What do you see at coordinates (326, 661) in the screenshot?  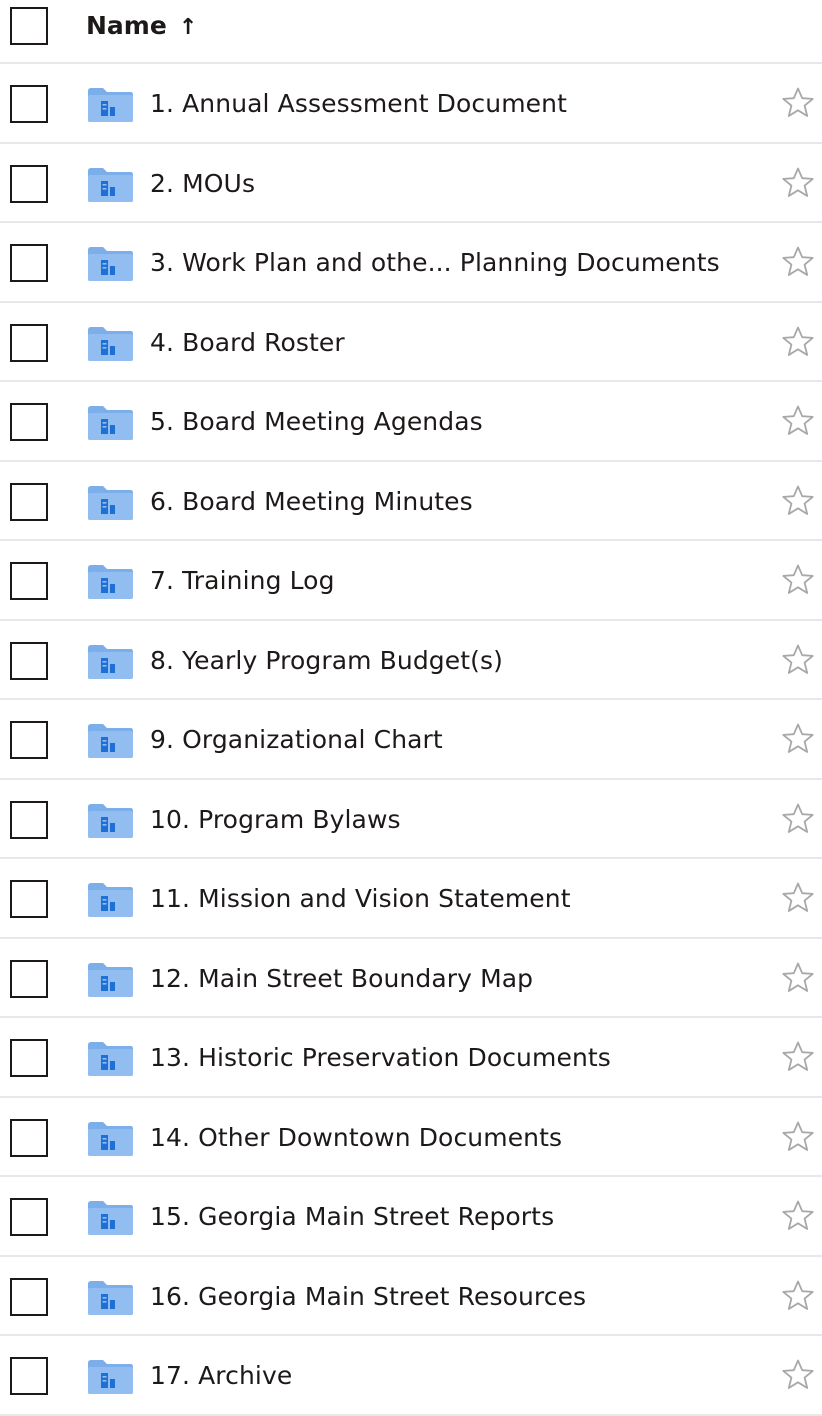 I see `folder-name: 8. Yearly Program Budget(s)` at bounding box center [326, 661].